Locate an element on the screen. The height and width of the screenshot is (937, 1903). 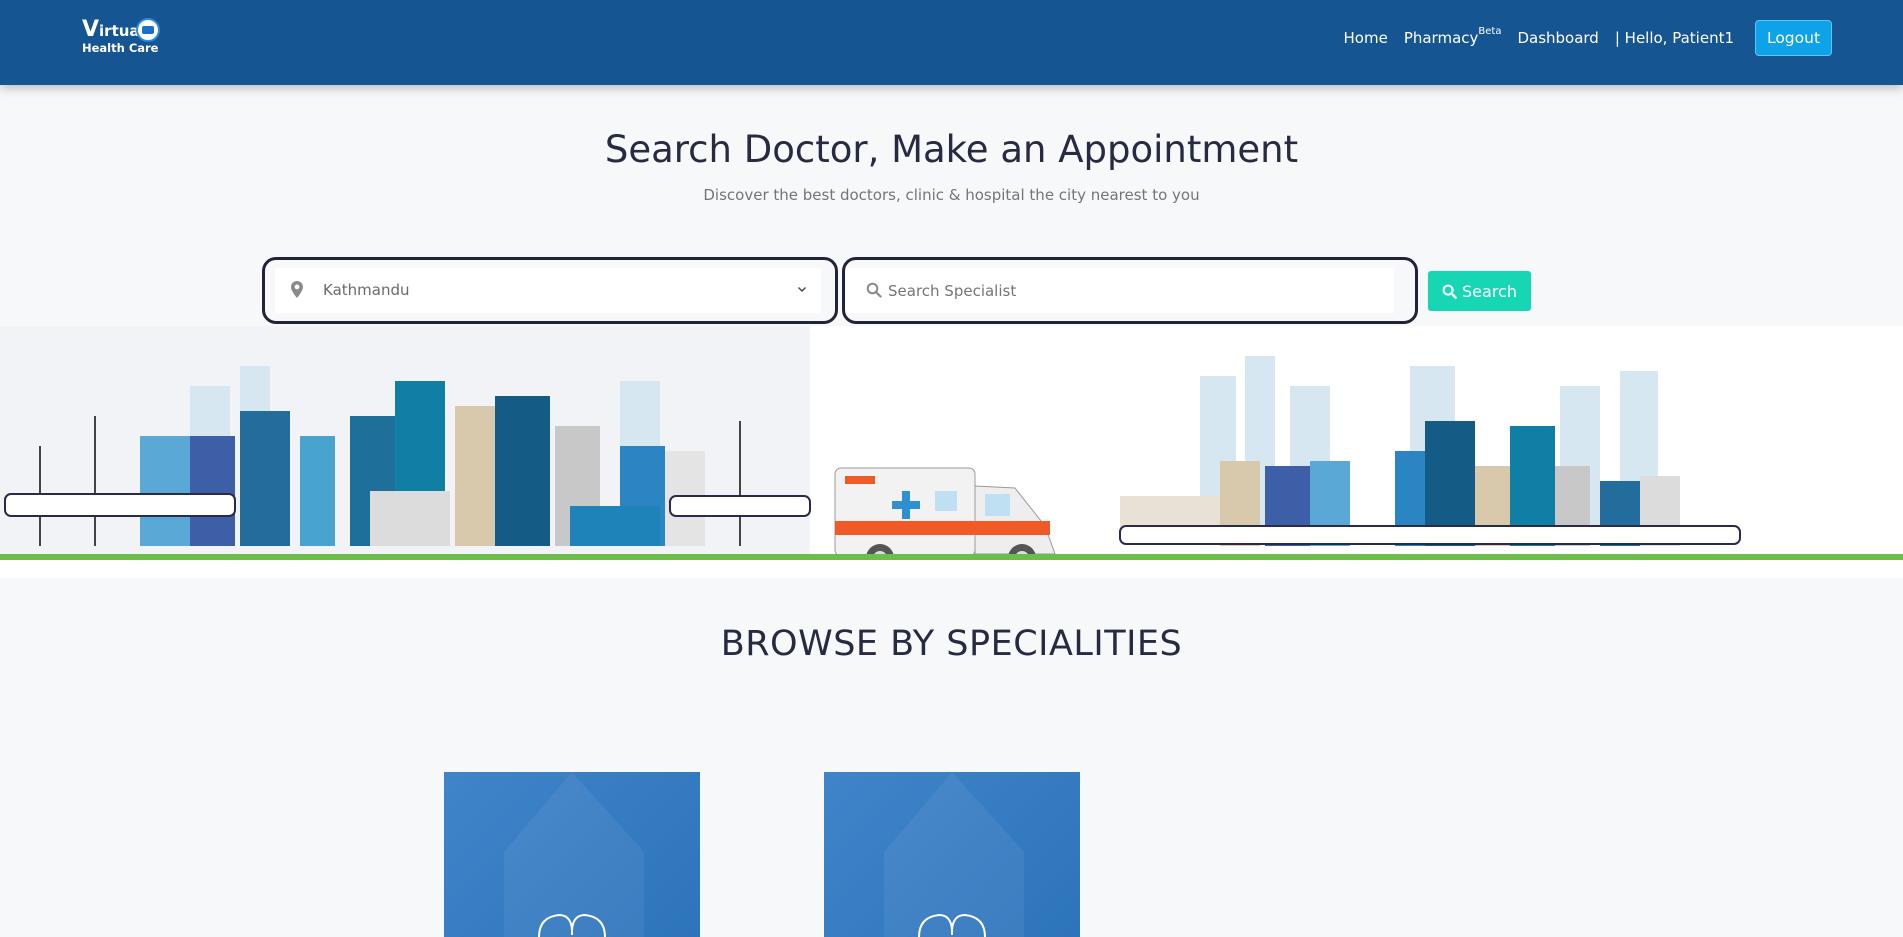
nav-pharmacy-label: Pharmacy is located at coordinates (1441, 38).